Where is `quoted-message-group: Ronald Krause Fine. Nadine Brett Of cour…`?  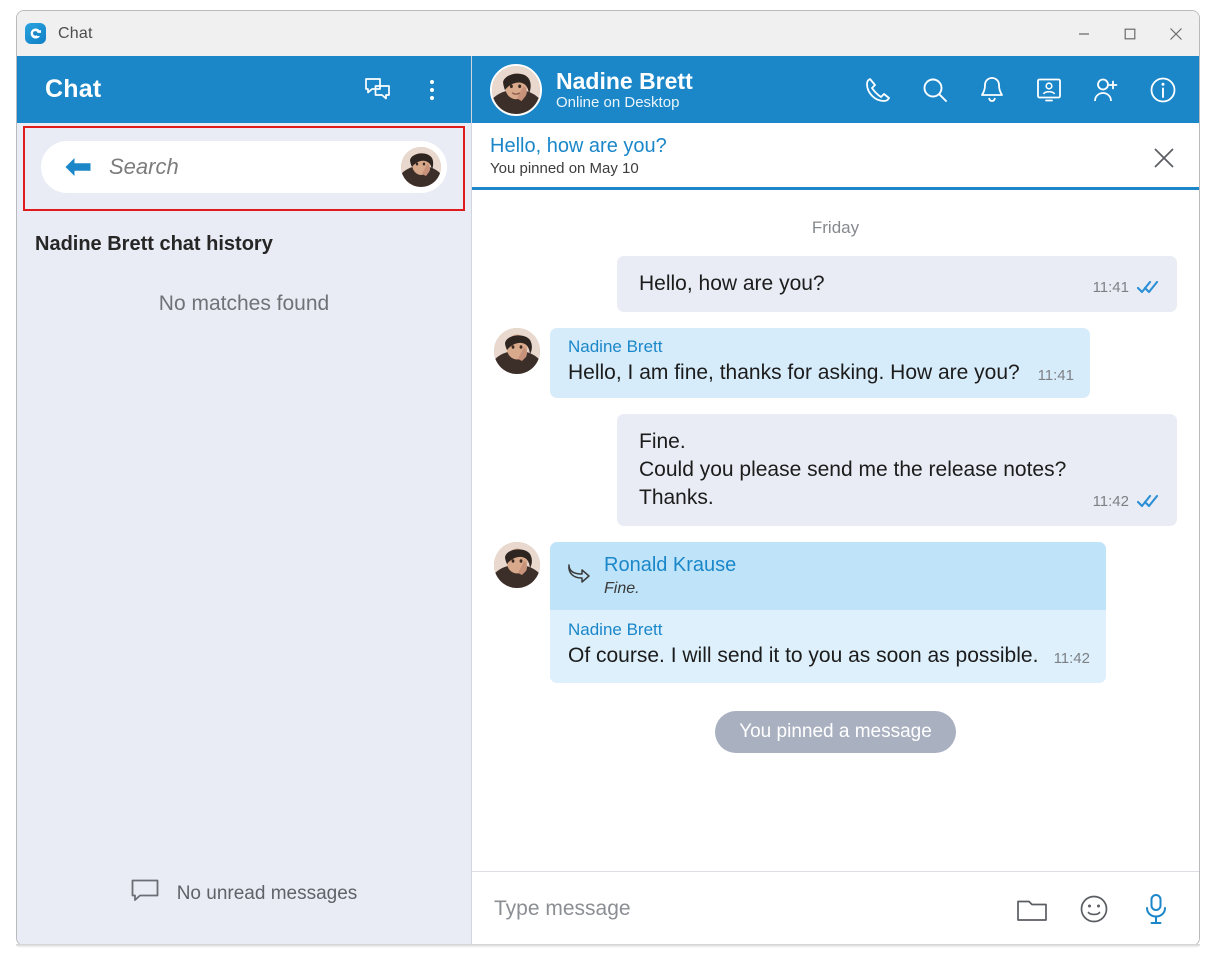
quoted-message-group: Ronald Krause Fine. Nadine Brett Of cour… is located at coordinates (828, 612).